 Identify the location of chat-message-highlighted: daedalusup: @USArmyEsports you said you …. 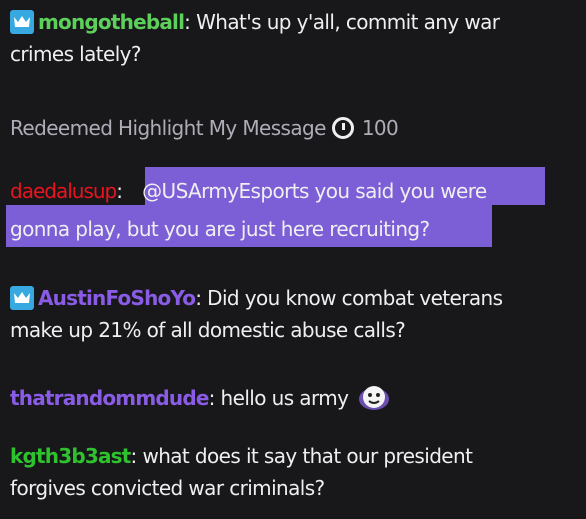
(248, 210).